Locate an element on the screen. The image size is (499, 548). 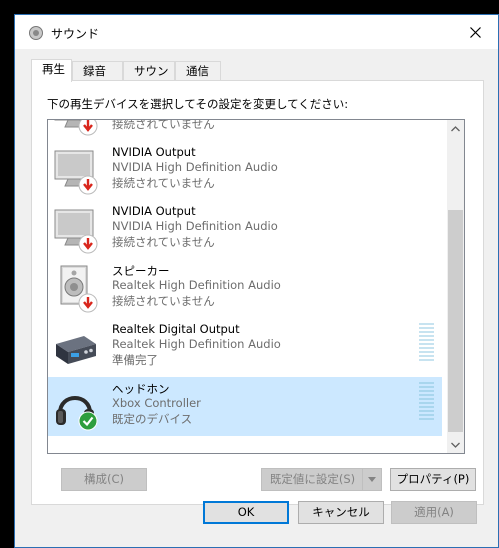
tab-playback: 再生 is located at coordinates (51, 70).